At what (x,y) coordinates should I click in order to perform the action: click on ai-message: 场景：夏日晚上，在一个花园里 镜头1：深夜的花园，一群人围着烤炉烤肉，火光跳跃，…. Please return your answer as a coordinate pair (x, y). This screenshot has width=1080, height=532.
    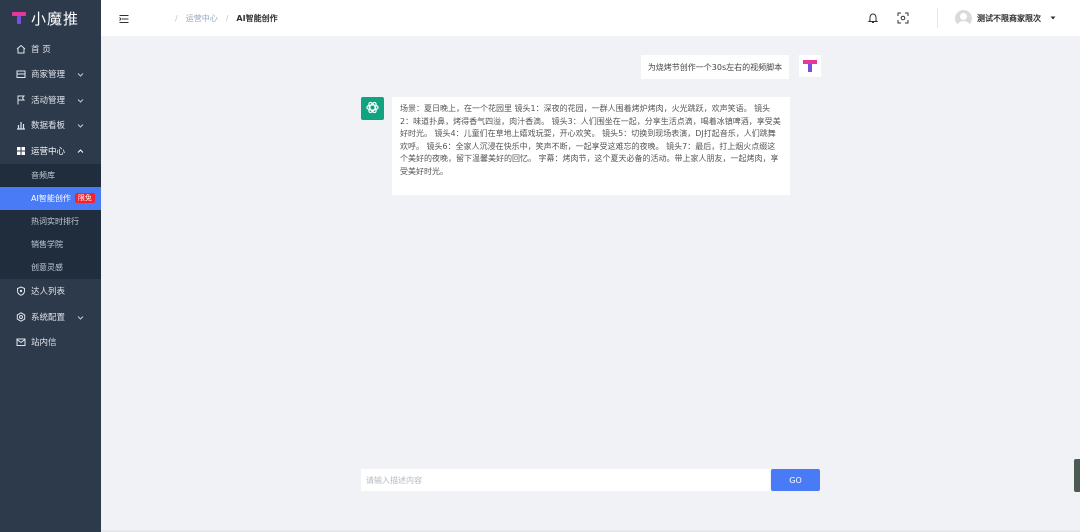
    Looking at the image, I should click on (591, 146).